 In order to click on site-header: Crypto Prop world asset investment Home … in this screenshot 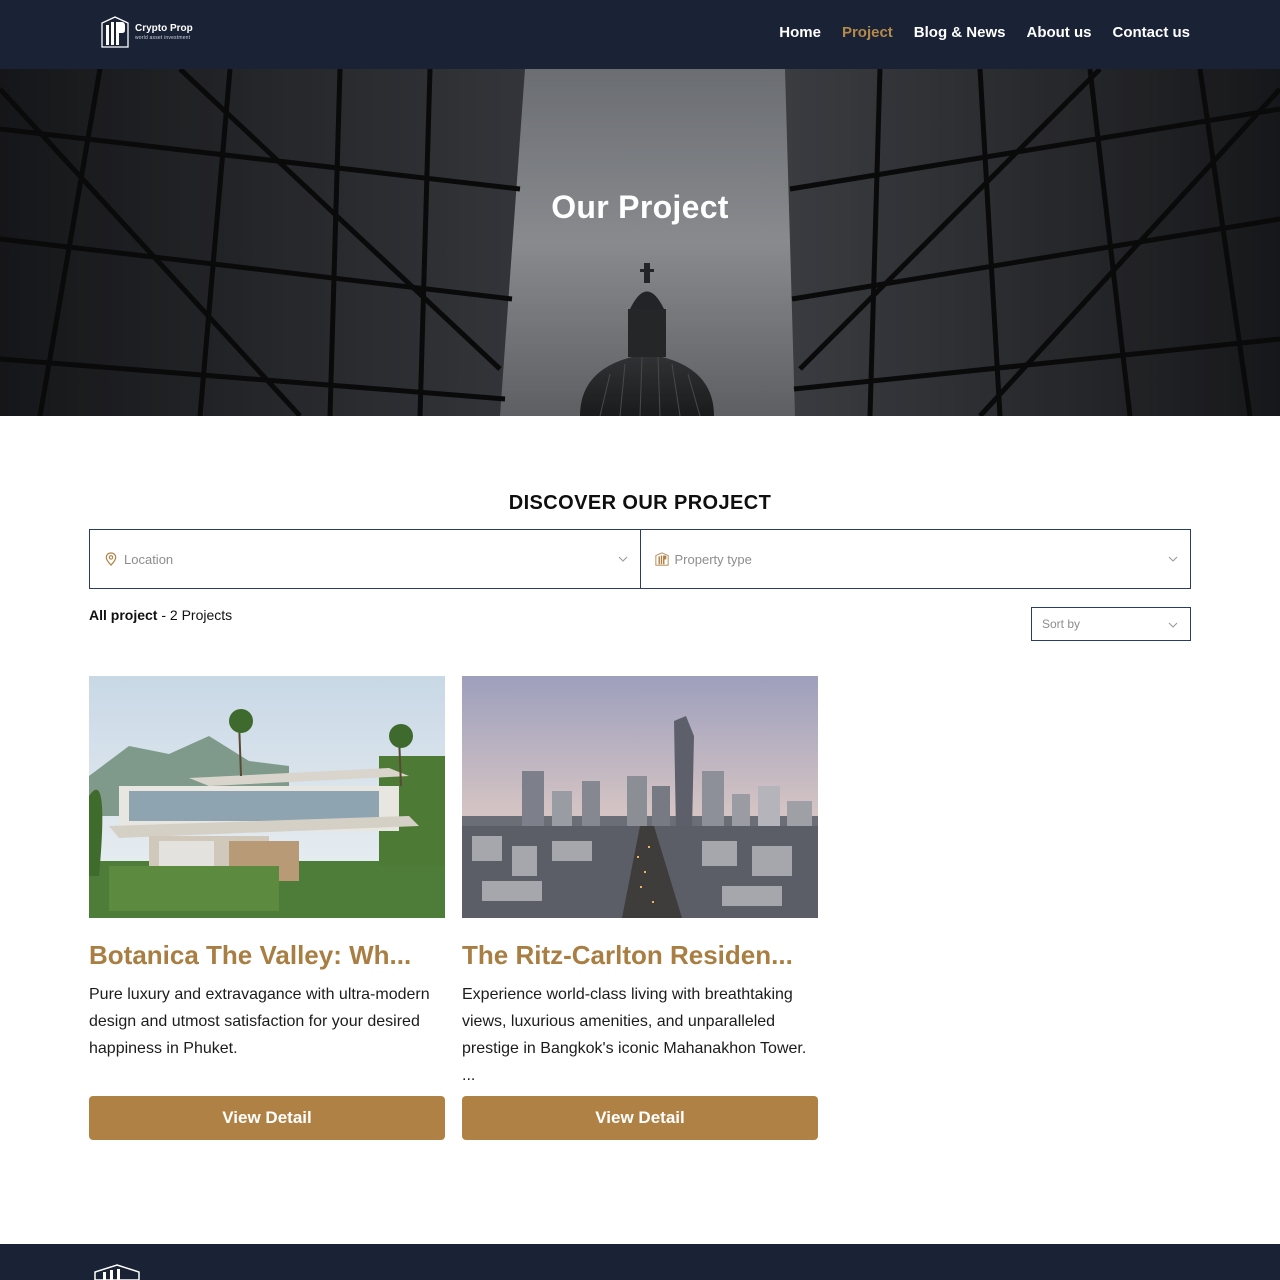, I will do `click(640, 34)`.